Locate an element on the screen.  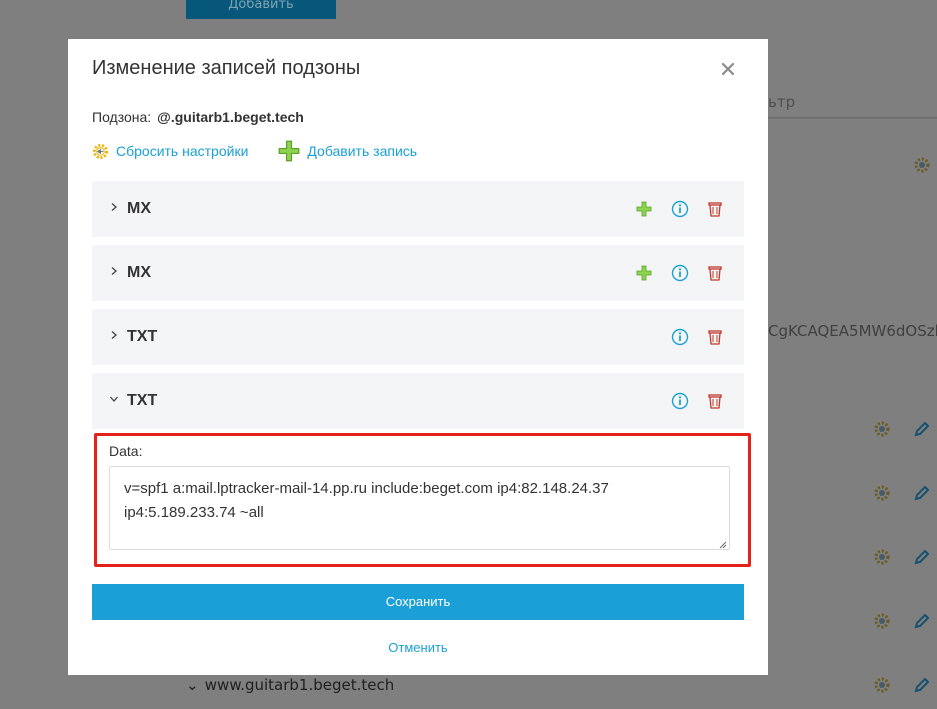
subzone-label: Подзона: is located at coordinates (122, 117).